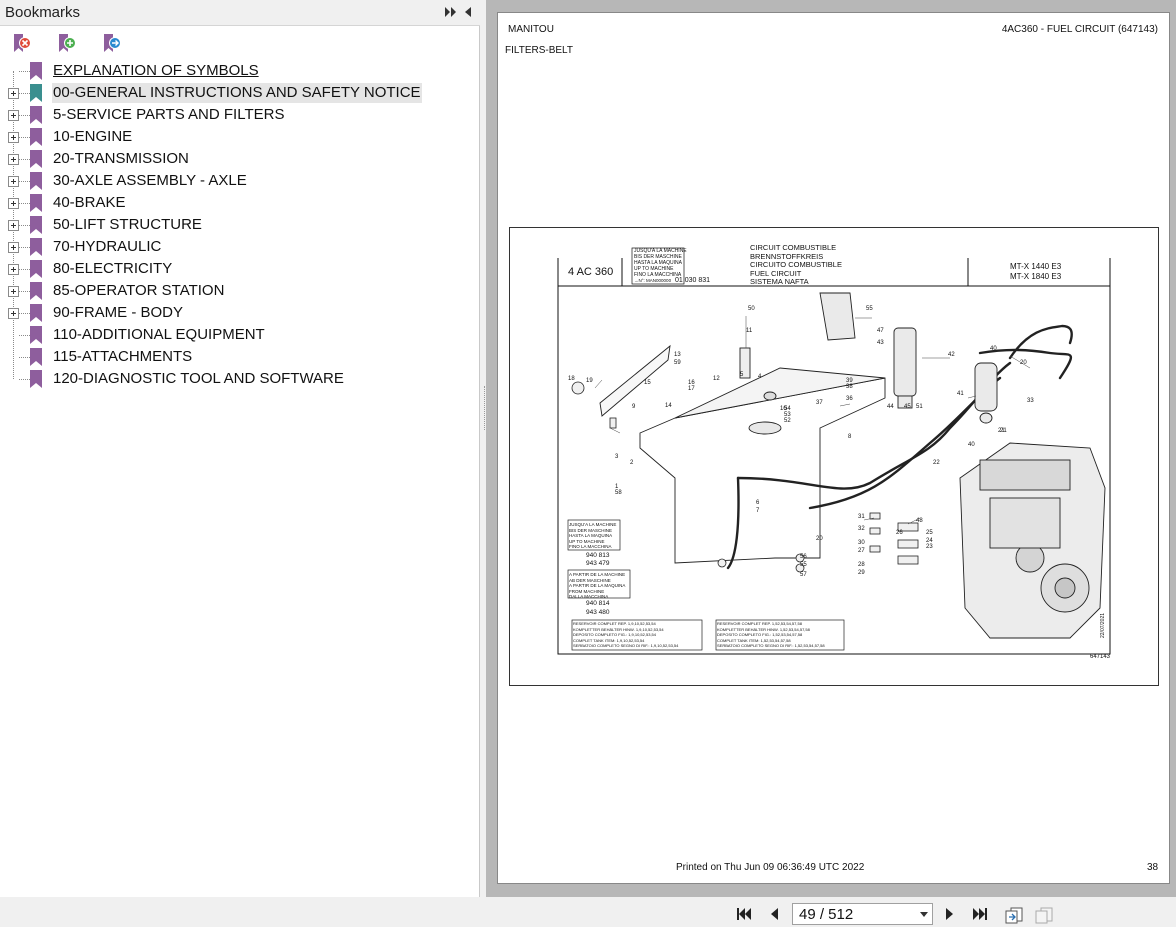  Describe the element at coordinates (138, 291) in the screenshot. I see `bookmark-label: 85-OPERATOR STATION` at that location.